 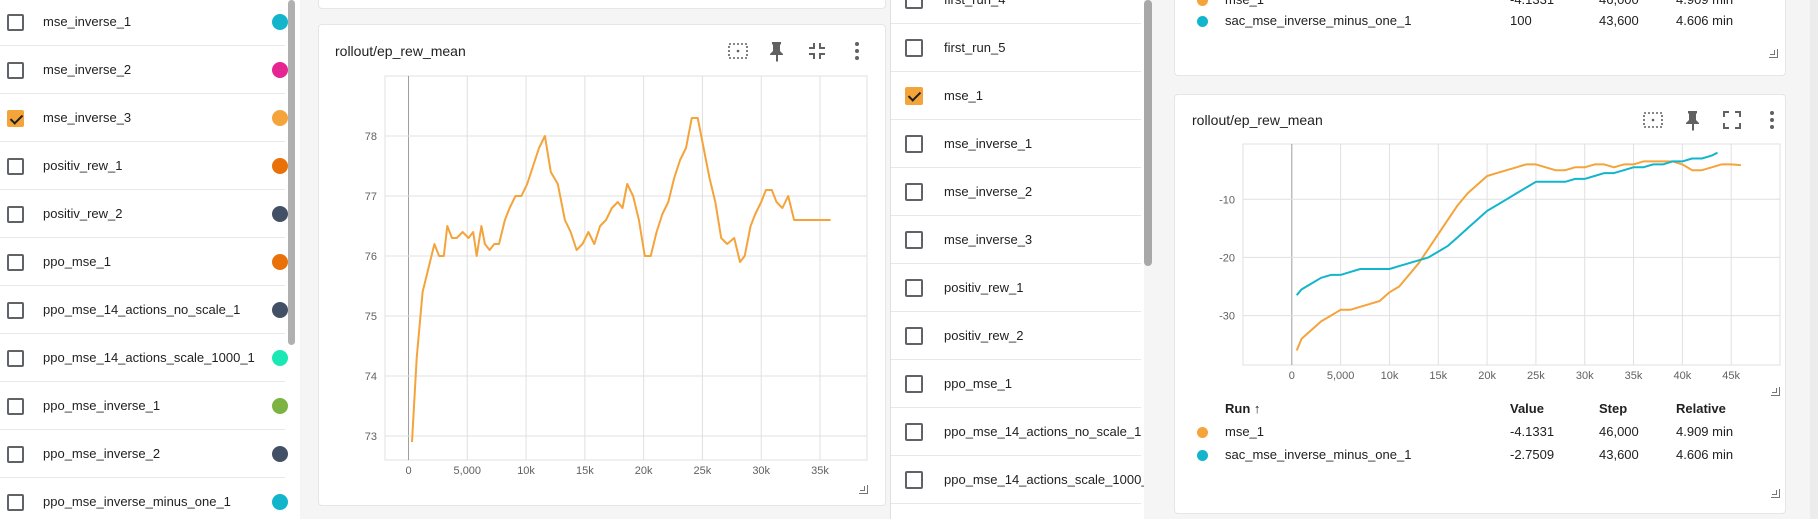 I want to click on table-header-run: Run ↑, so click(x=1242, y=408).